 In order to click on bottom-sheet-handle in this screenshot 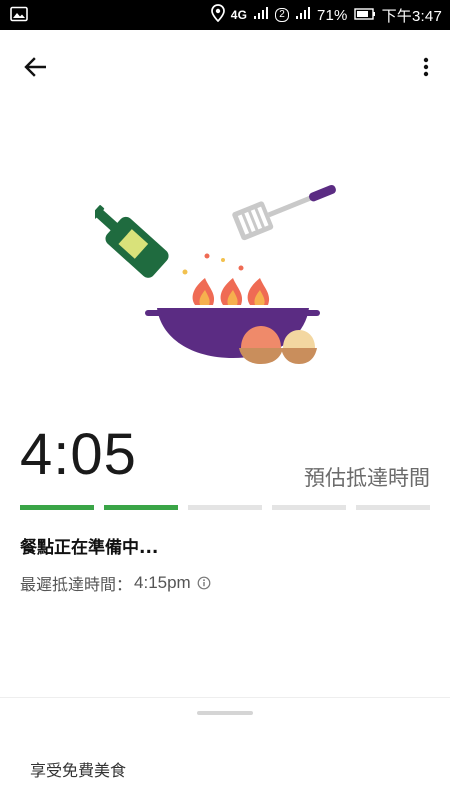, I will do `click(225, 713)`.